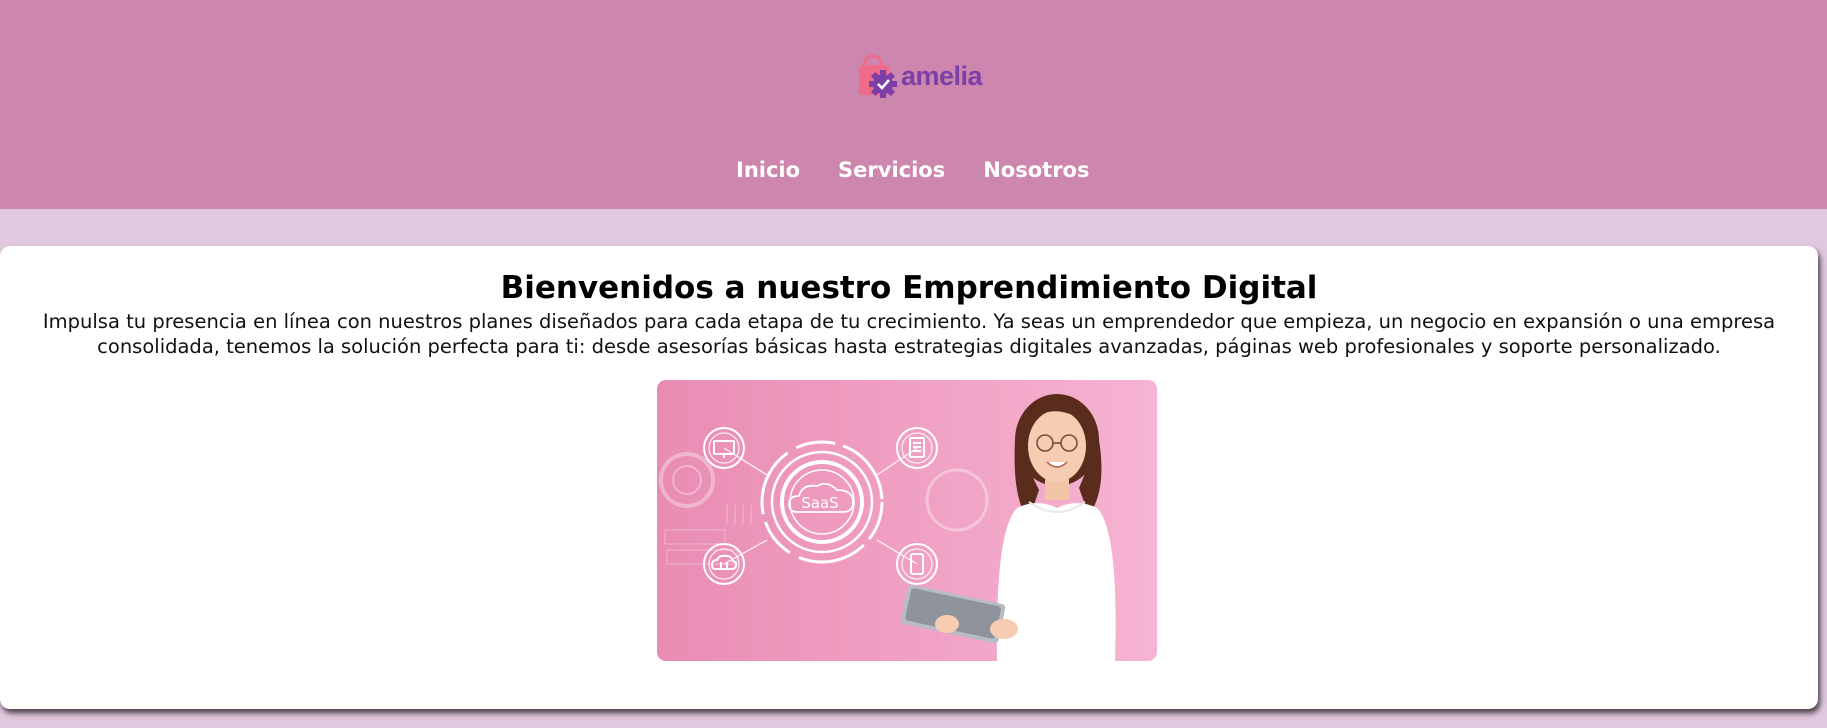 This screenshot has width=1827, height=728. I want to click on shopping-bag-gear-icon, so click(878, 76).